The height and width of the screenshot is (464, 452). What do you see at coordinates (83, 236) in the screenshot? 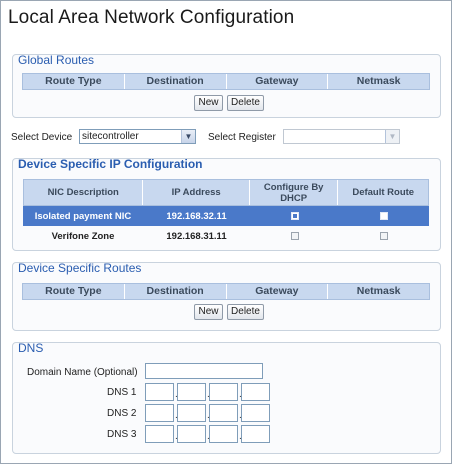
I see `nic-description-cell: Verifone Zone` at bounding box center [83, 236].